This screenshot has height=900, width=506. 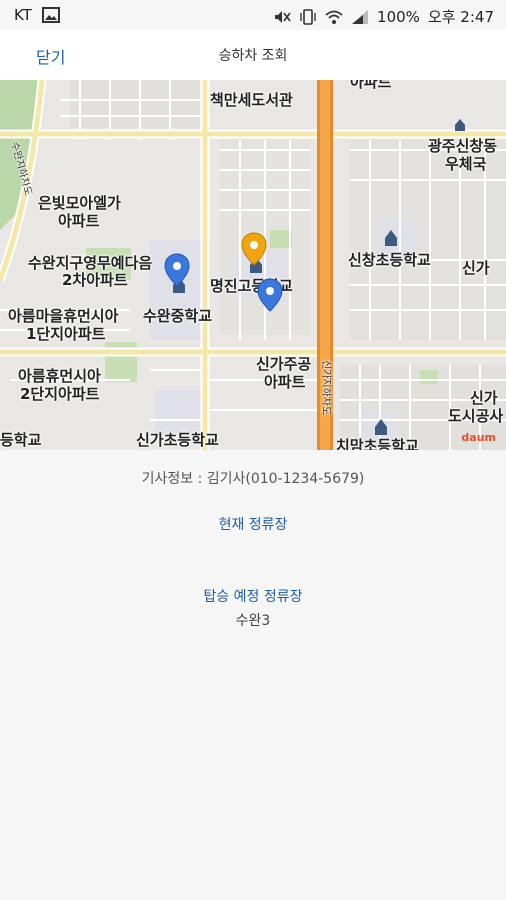 What do you see at coordinates (284, 364) in the screenshot?
I see `map-label-singa-jugong-1: 신가주공` at bounding box center [284, 364].